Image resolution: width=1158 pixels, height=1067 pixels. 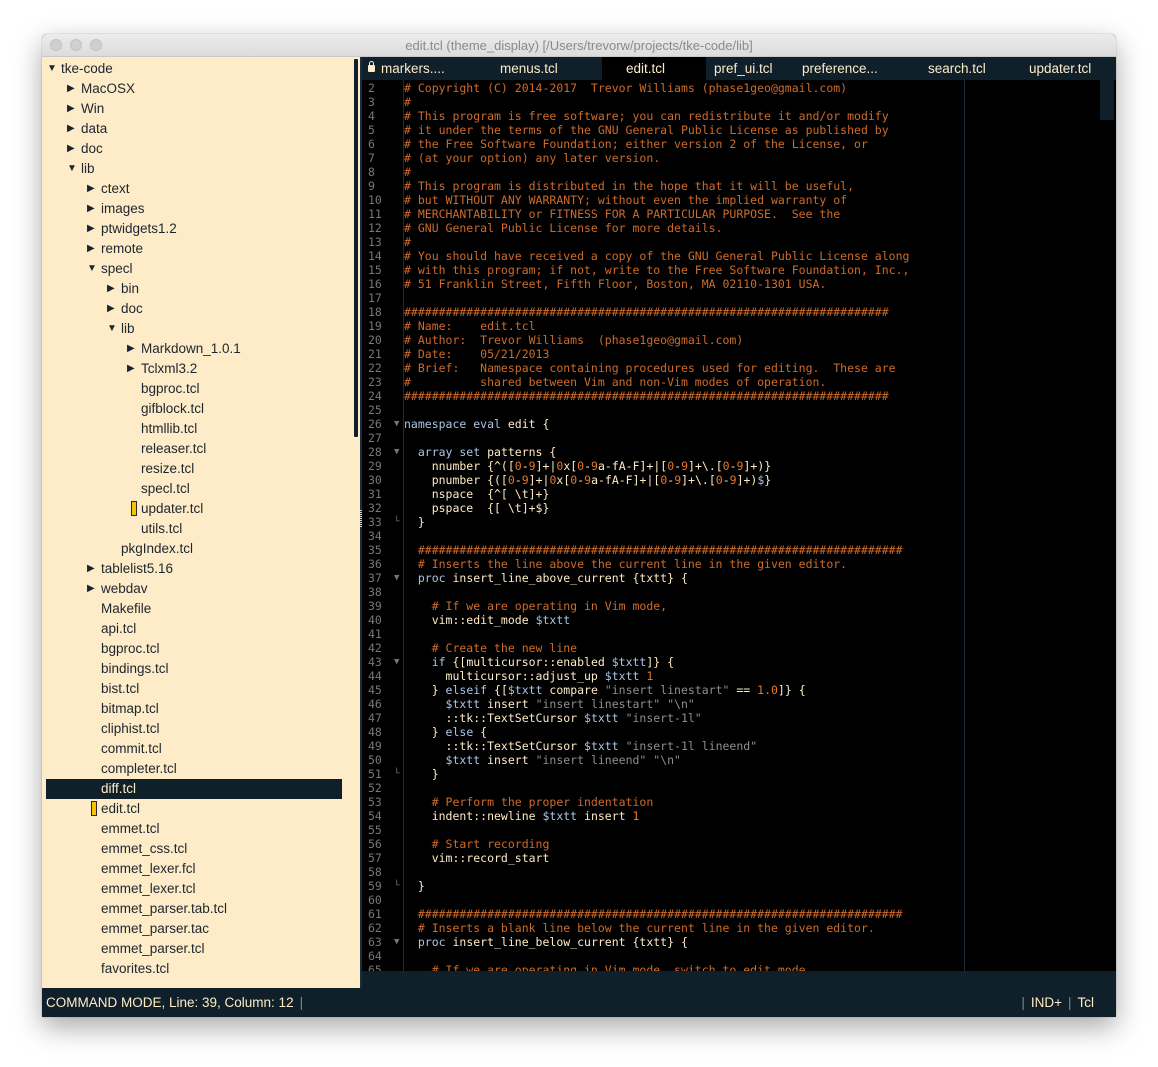 What do you see at coordinates (573, 690) in the screenshot?
I see `code-token: compare` at bounding box center [573, 690].